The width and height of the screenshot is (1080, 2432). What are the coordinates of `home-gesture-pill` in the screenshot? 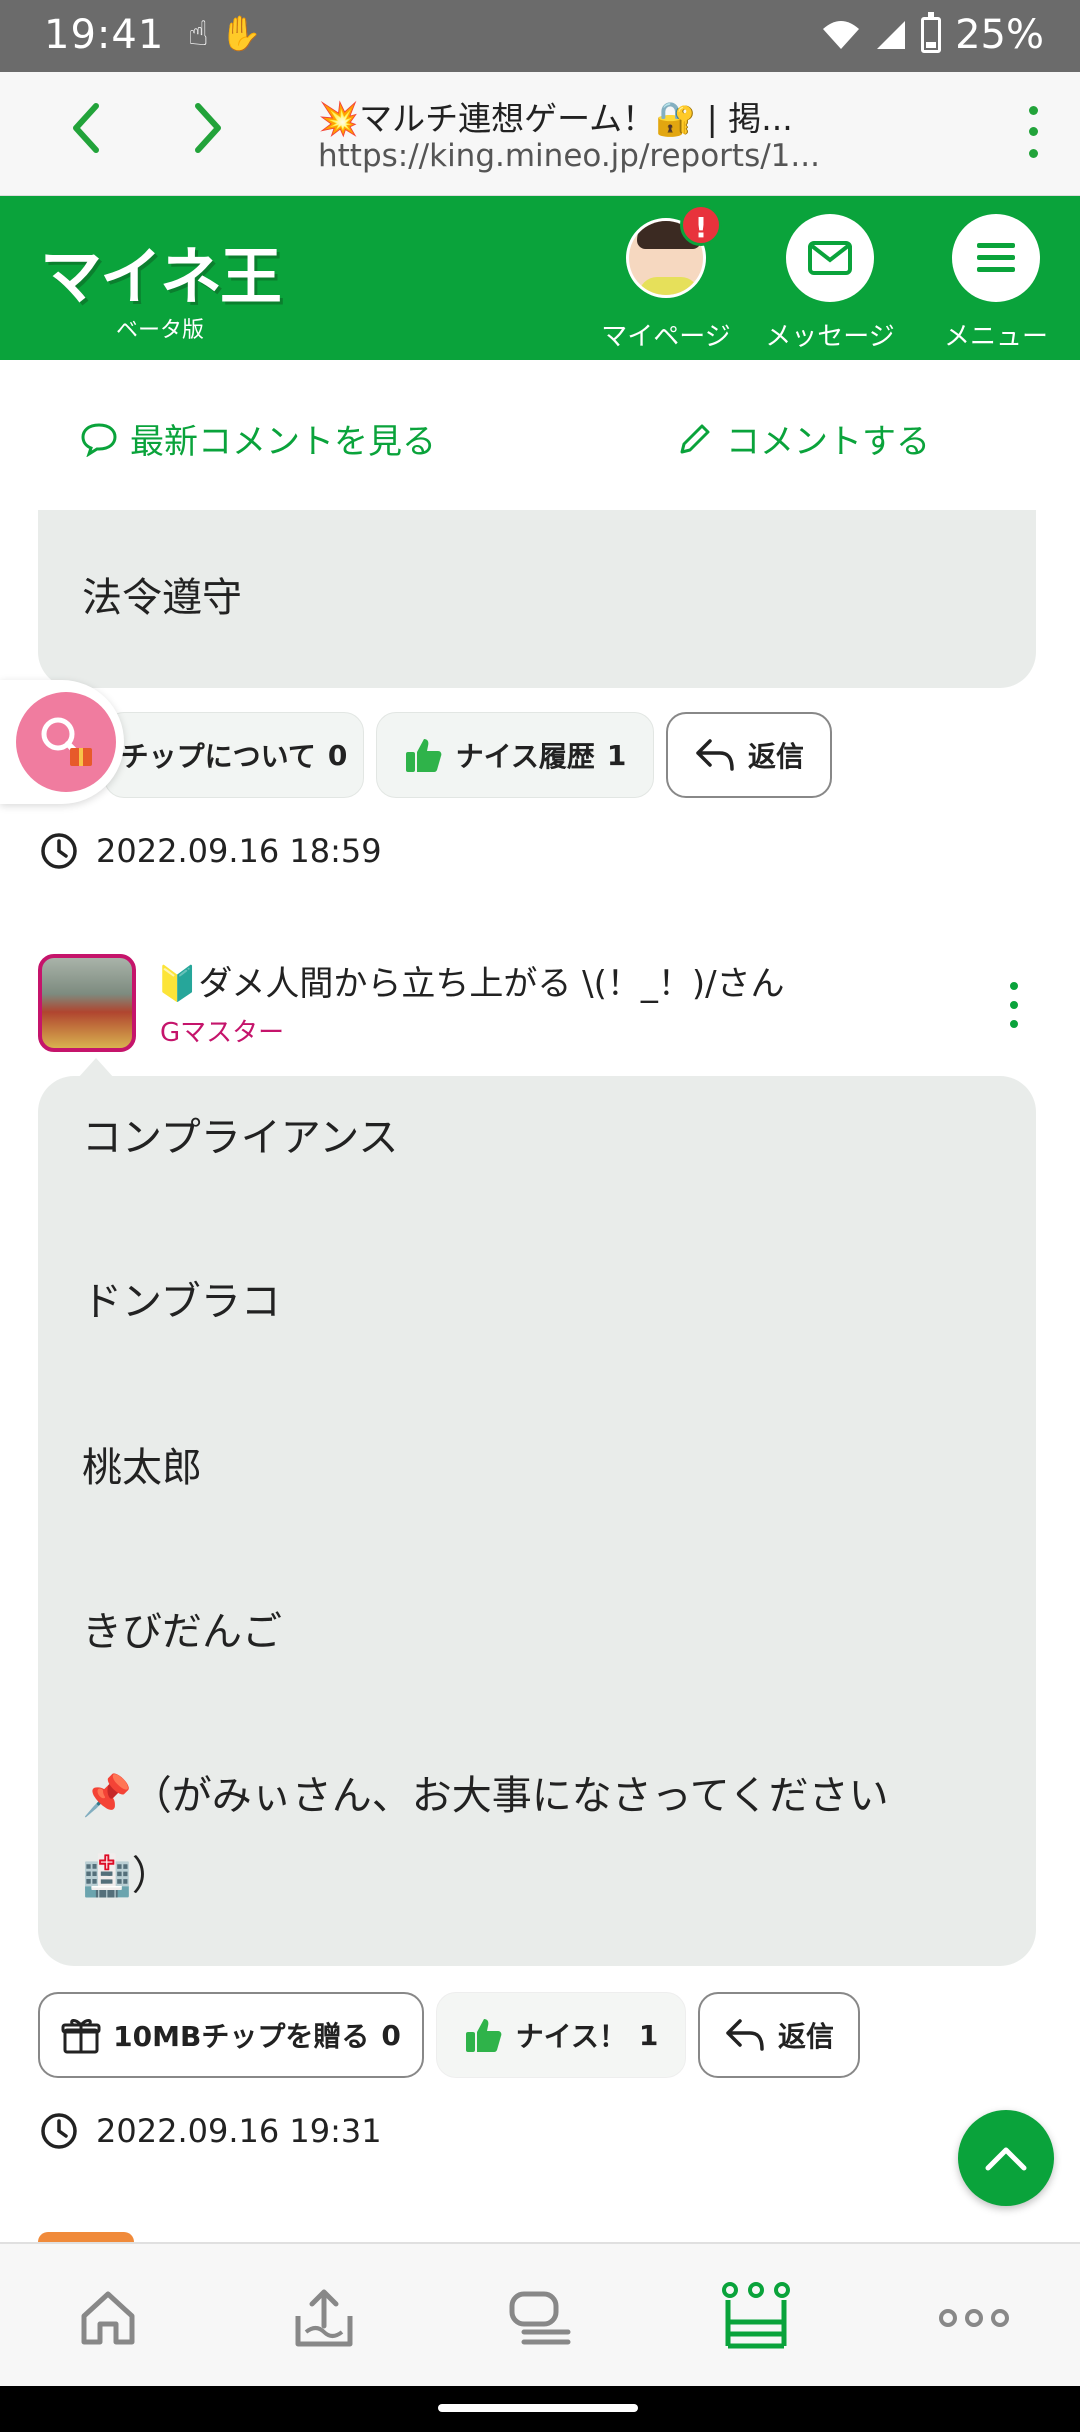 It's located at (538, 2408).